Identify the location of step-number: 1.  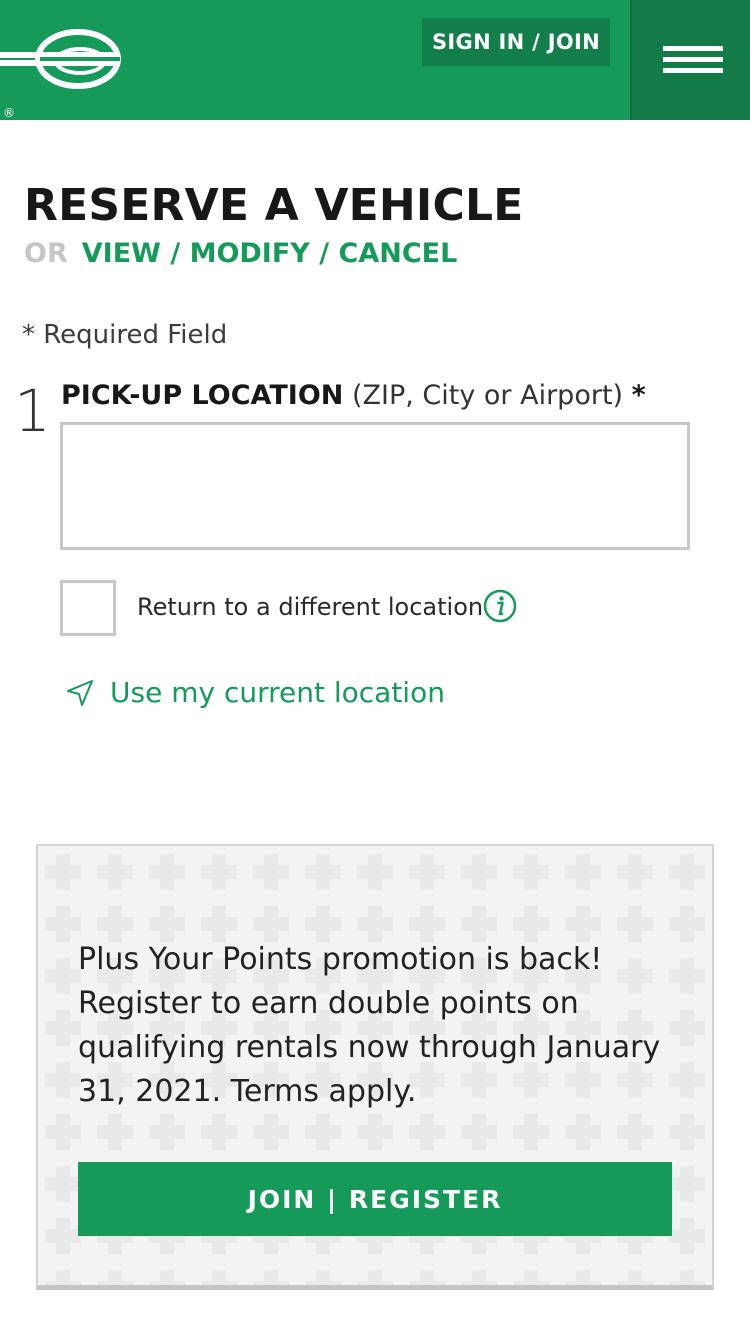
(32, 411).